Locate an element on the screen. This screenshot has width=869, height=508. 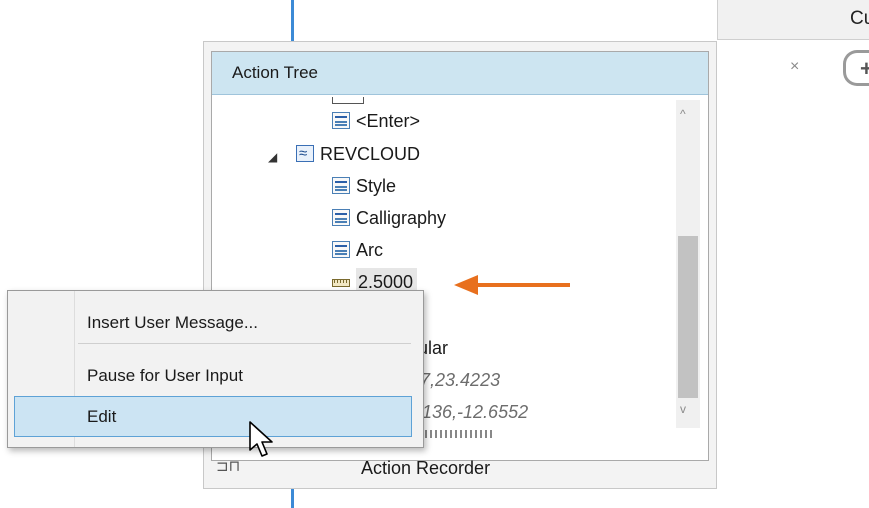
background-header-tab-label: Cu is located at coordinates (859, 18).